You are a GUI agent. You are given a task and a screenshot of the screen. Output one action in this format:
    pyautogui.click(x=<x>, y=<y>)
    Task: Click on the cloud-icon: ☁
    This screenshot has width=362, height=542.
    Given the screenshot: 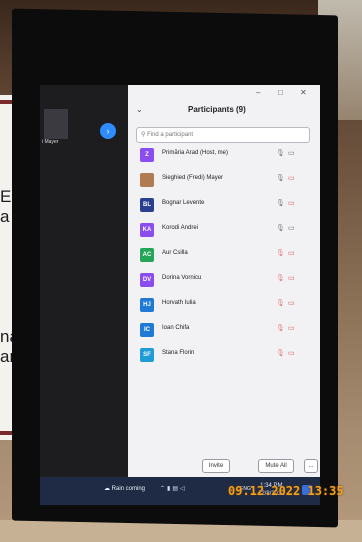 What is the action you would take?
    pyautogui.click(x=108, y=489)
    